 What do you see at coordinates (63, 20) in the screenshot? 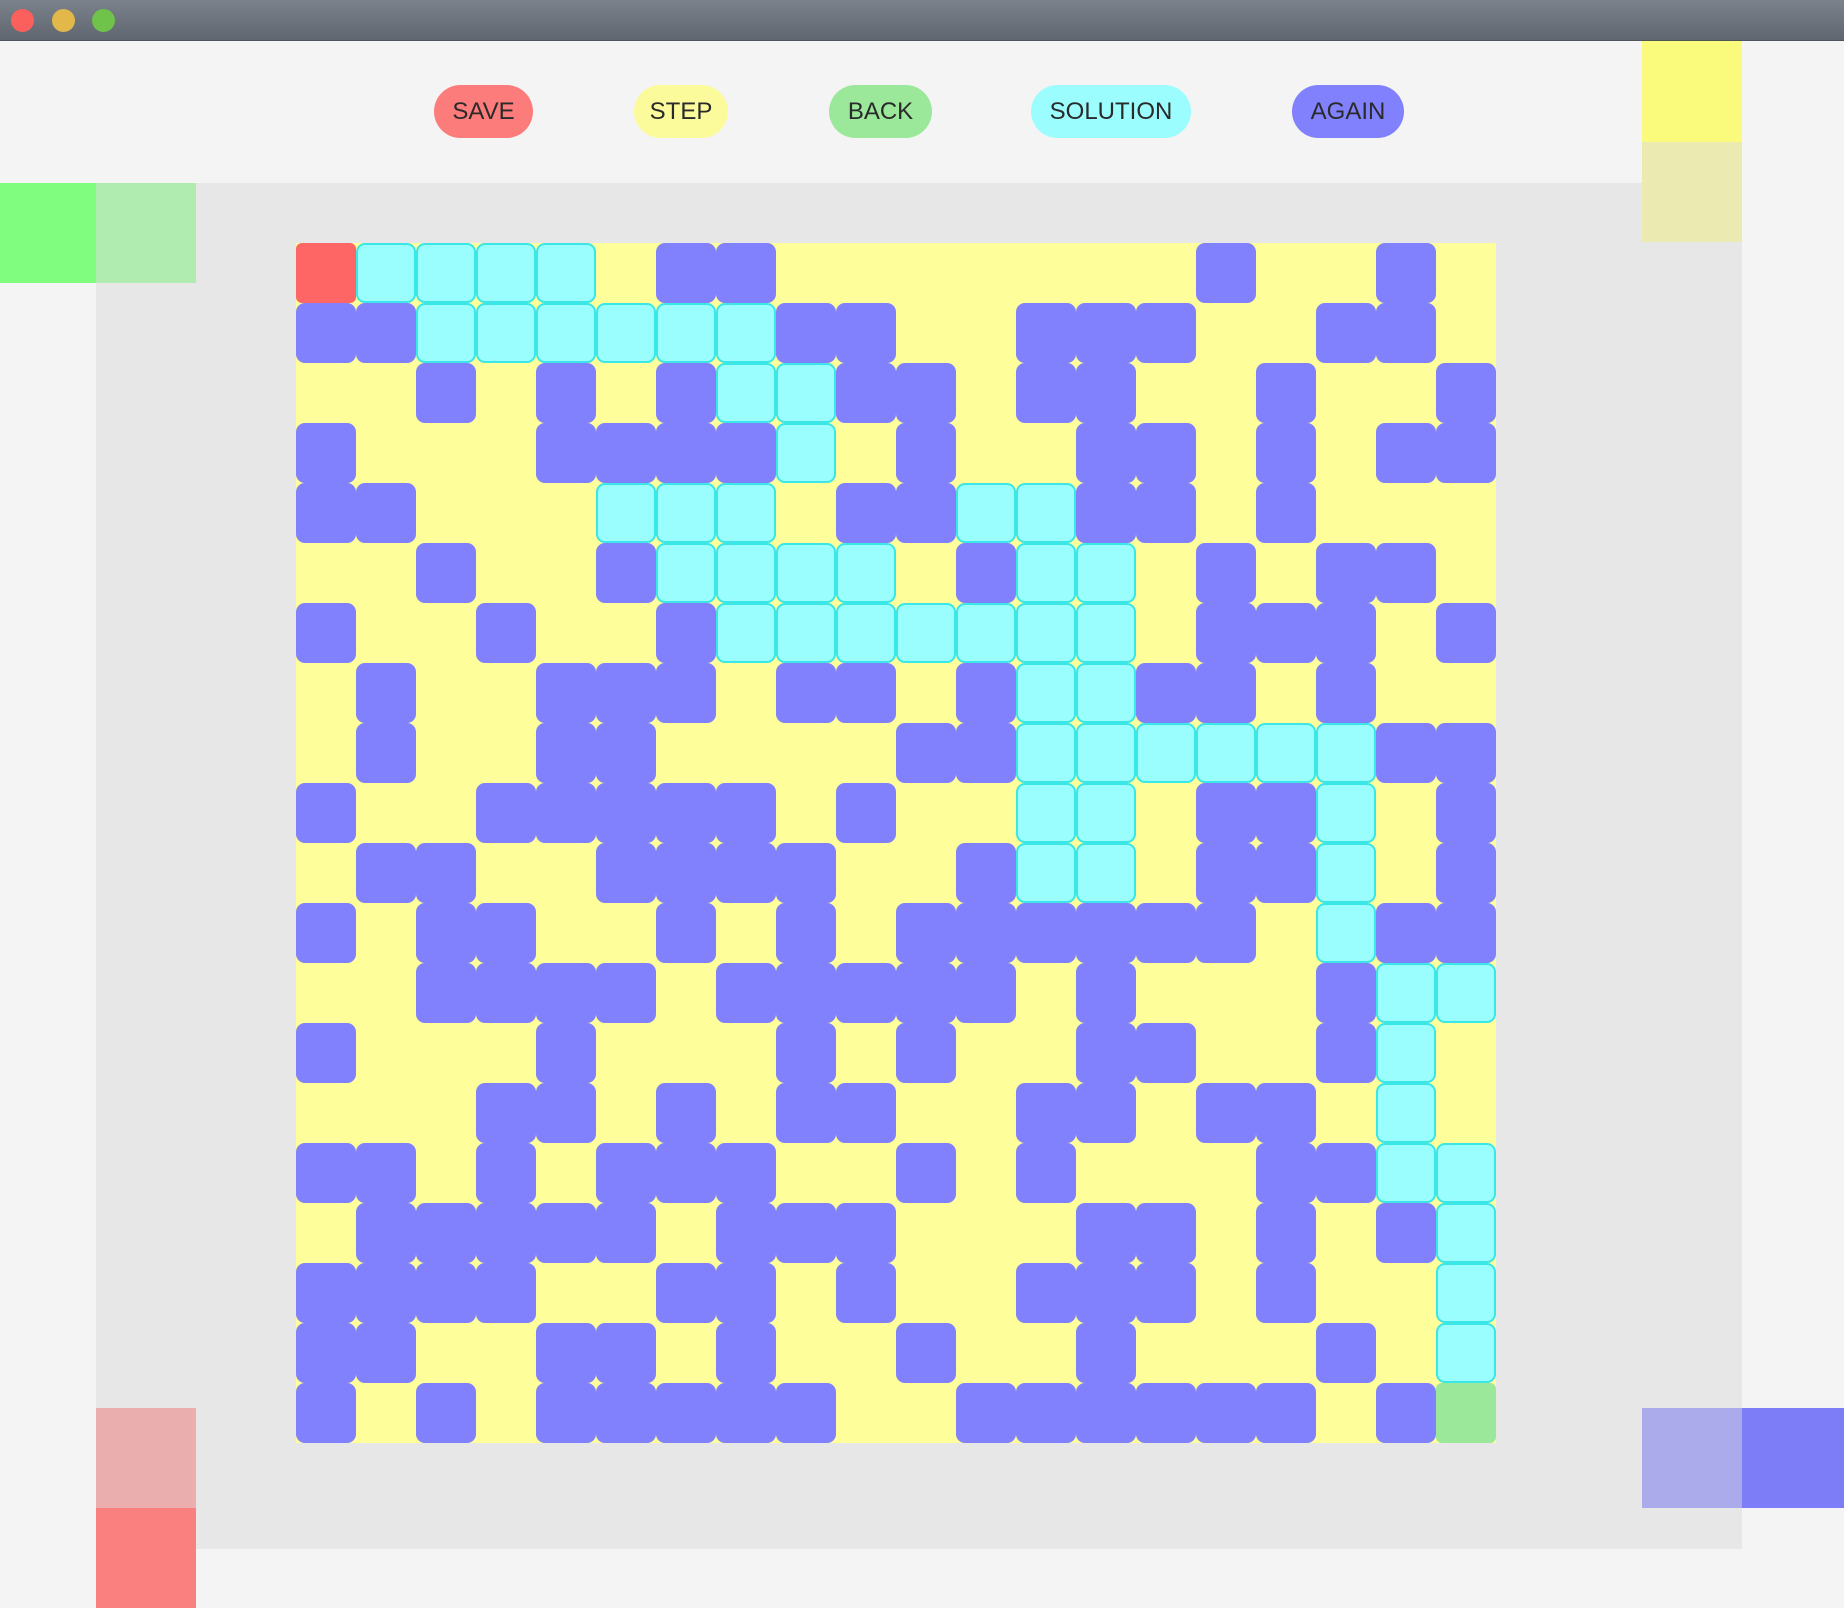
I see `minimize-window-button` at bounding box center [63, 20].